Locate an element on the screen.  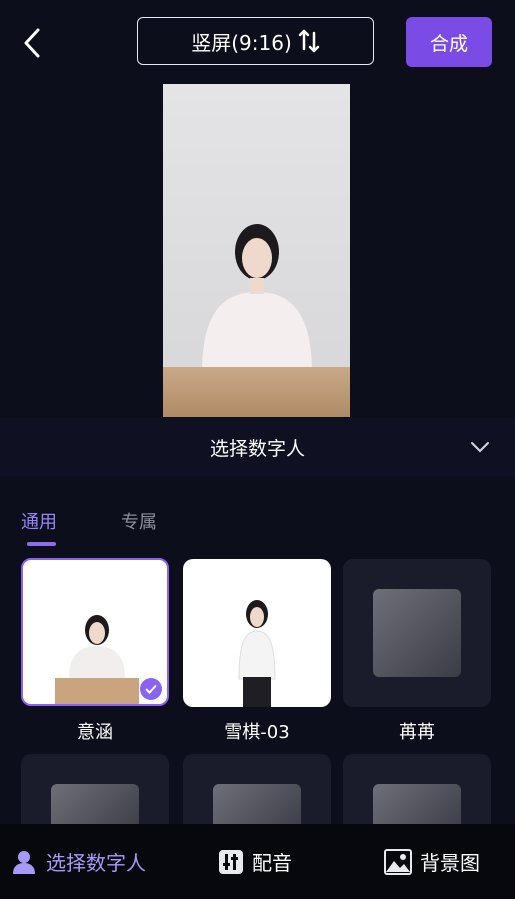
select-avatar-label: 选择数字人 is located at coordinates (257, 448).